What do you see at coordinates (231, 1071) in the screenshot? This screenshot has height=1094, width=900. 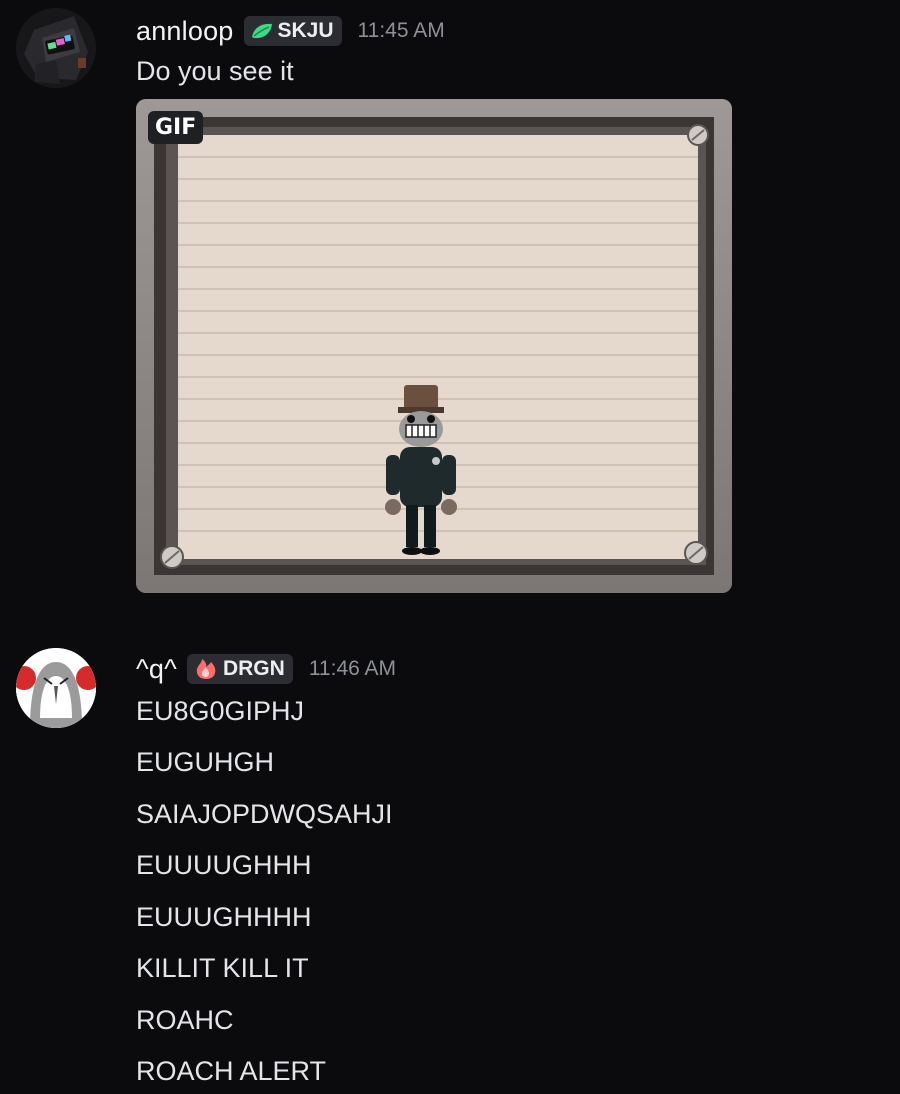 I see `message-line: ROACH ALERT` at bounding box center [231, 1071].